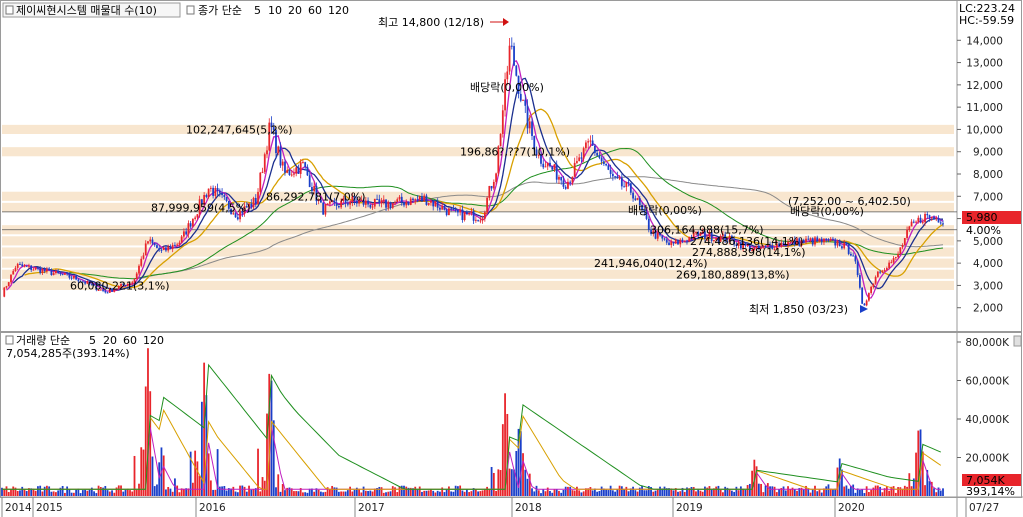  What do you see at coordinates (733, 274) in the screenshot?
I see `volume-profile-label: 269,180,889(13,8%)` at bounding box center [733, 274].